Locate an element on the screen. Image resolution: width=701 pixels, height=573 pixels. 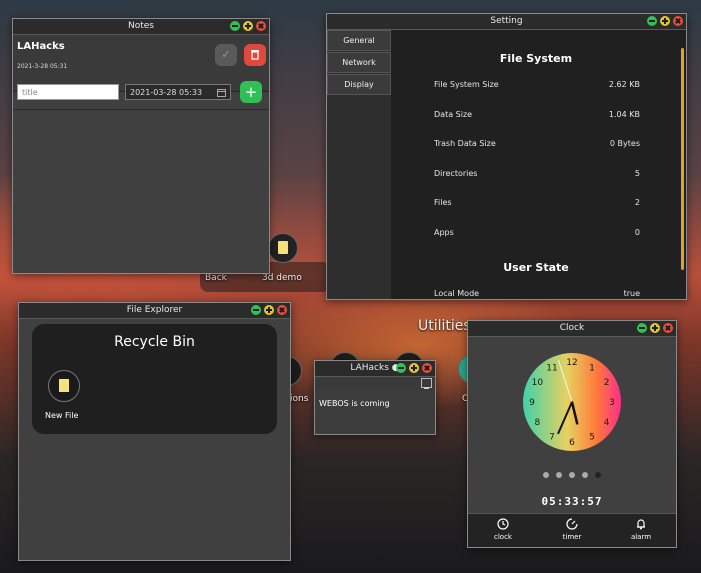
date-value: 2021-03-28 05:33 is located at coordinates (166, 92).